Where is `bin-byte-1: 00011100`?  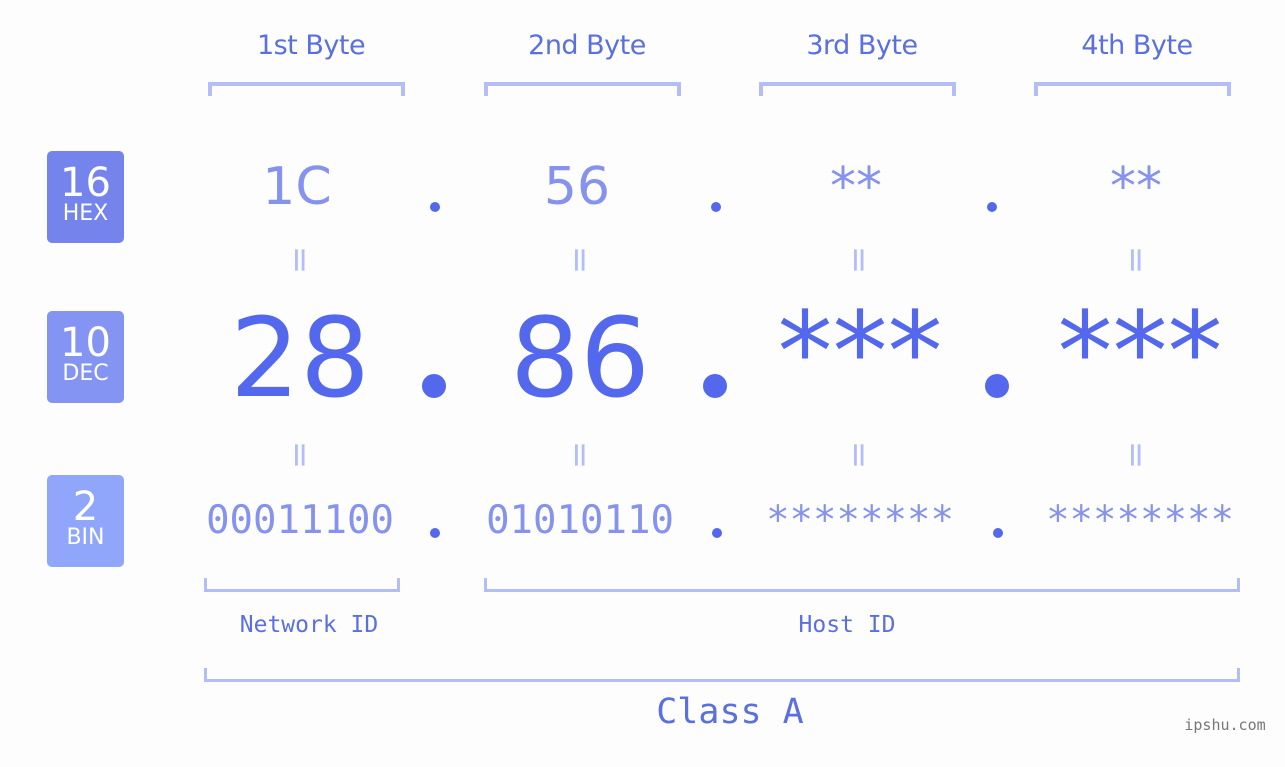 bin-byte-1: 00011100 is located at coordinates (300, 520).